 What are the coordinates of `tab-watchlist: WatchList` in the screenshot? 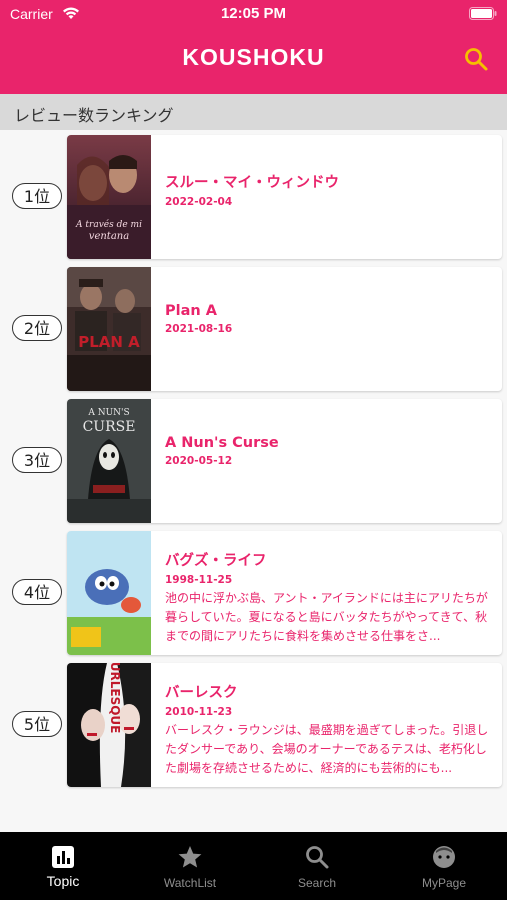 It's located at (190, 866).